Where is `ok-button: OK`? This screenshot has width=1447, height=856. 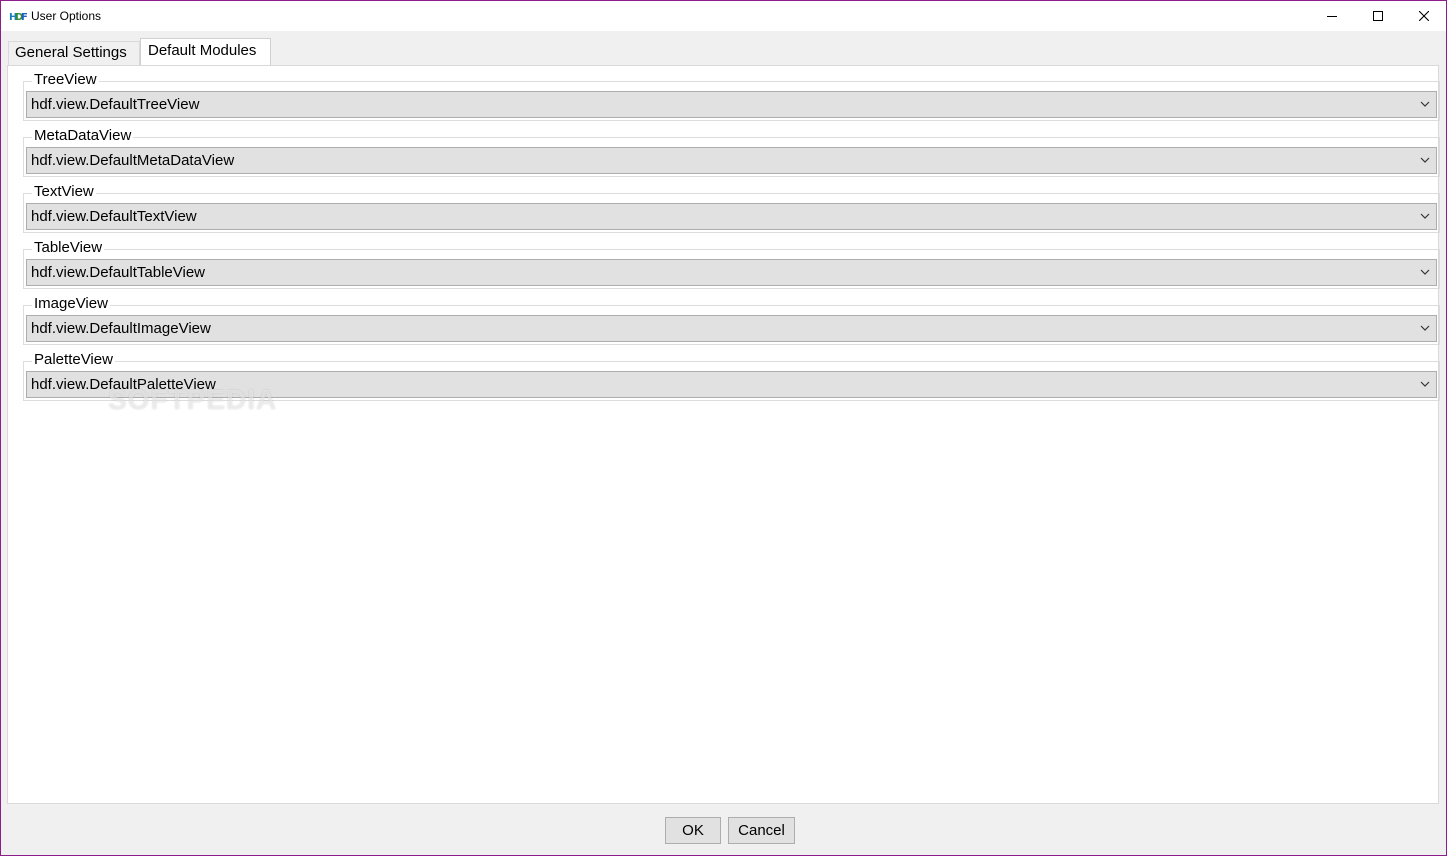 ok-button: OK is located at coordinates (693, 830).